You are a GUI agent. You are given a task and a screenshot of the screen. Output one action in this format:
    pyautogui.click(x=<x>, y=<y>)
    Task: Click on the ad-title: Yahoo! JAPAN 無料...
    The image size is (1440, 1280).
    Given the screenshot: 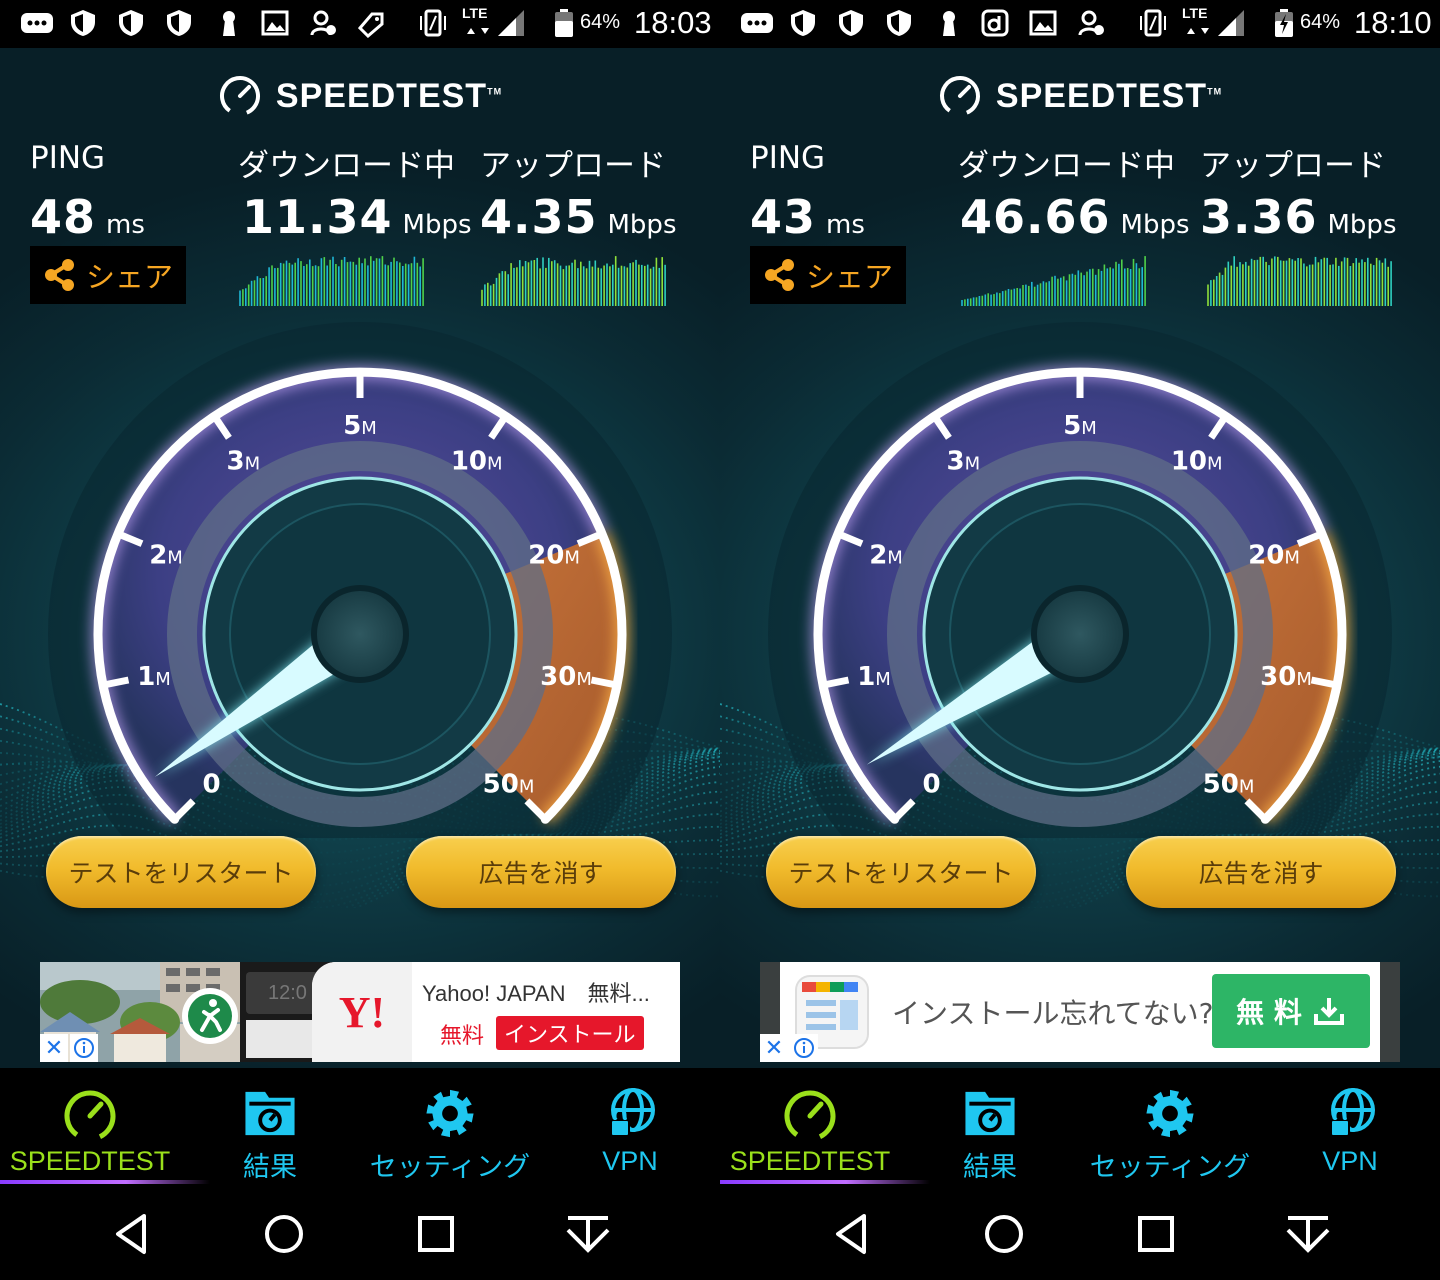 What is the action you would take?
    pyautogui.click(x=536, y=993)
    